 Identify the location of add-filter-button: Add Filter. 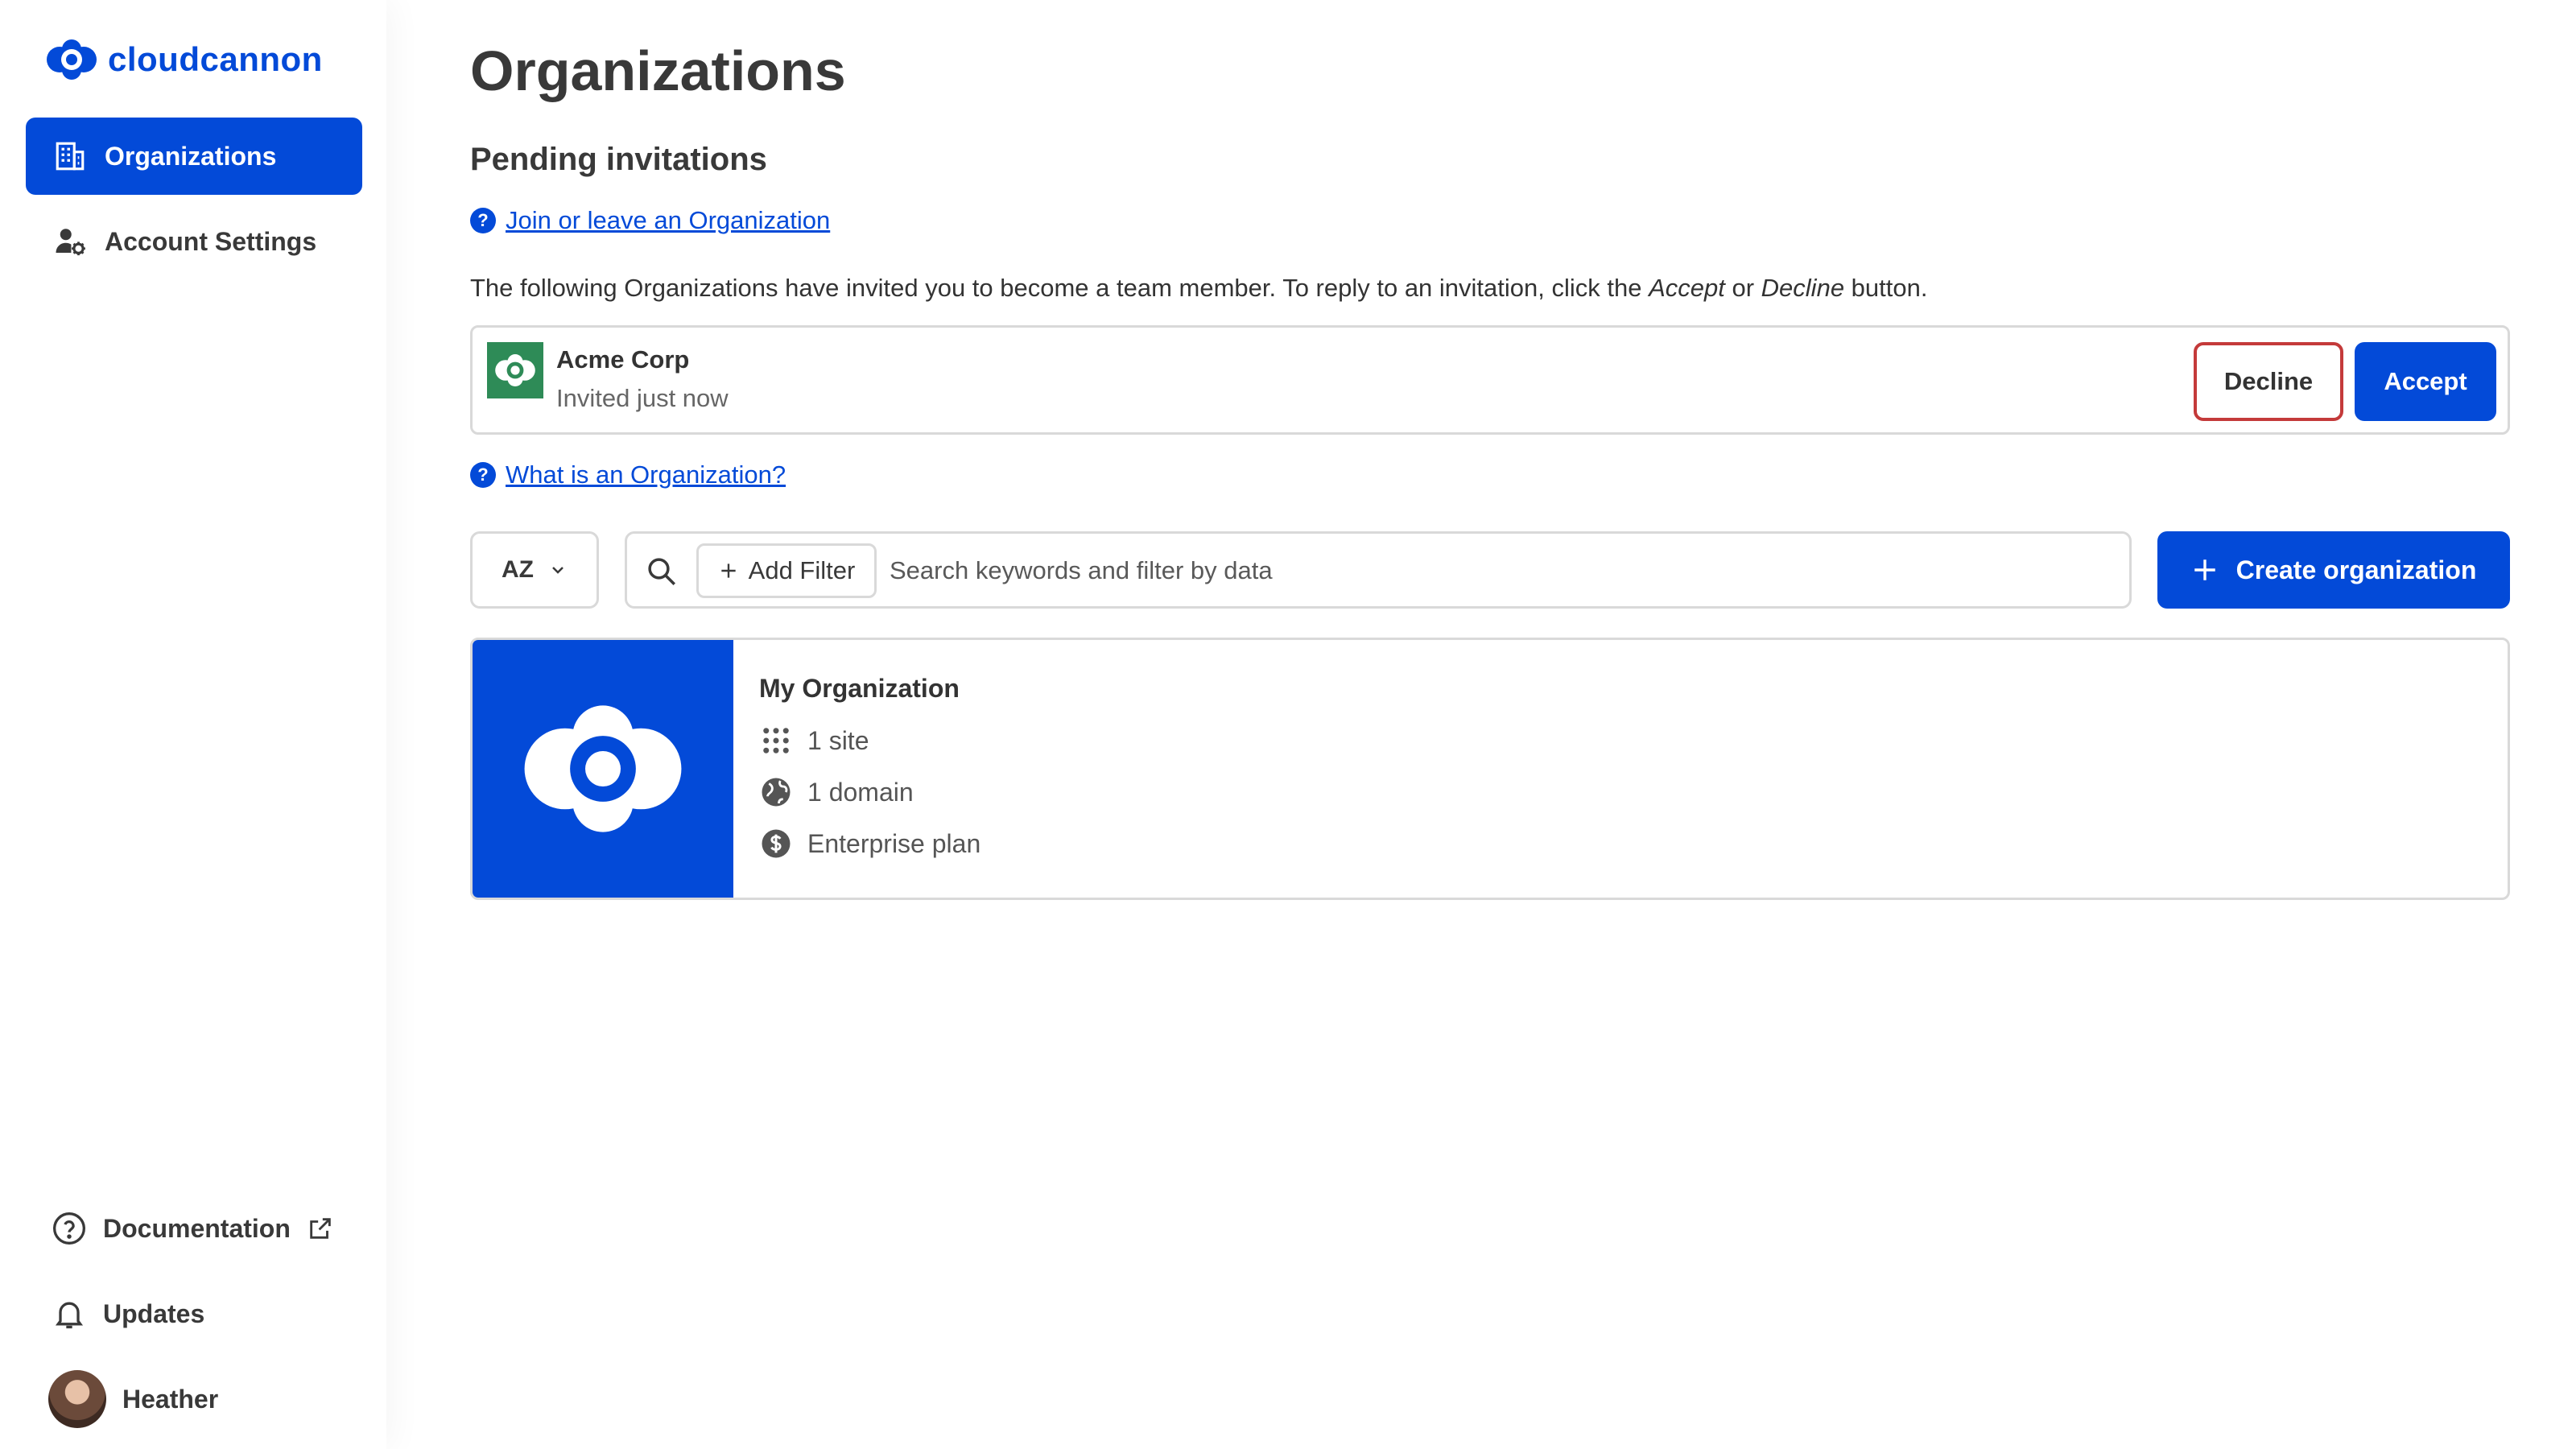
(786, 570).